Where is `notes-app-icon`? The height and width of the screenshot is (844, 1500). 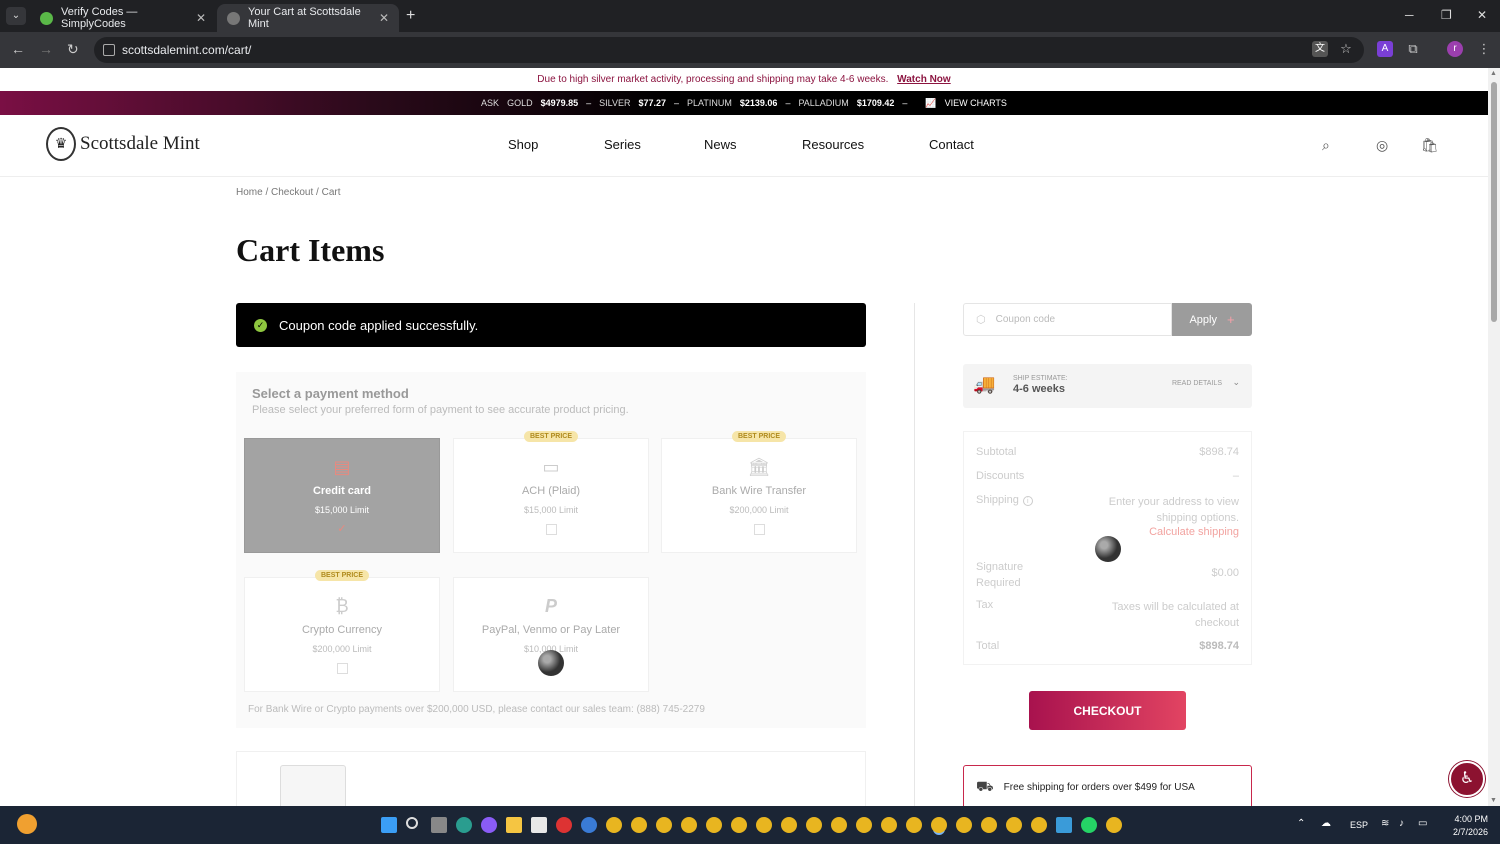
notes-app-icon is located at coordinates (1064, 825).